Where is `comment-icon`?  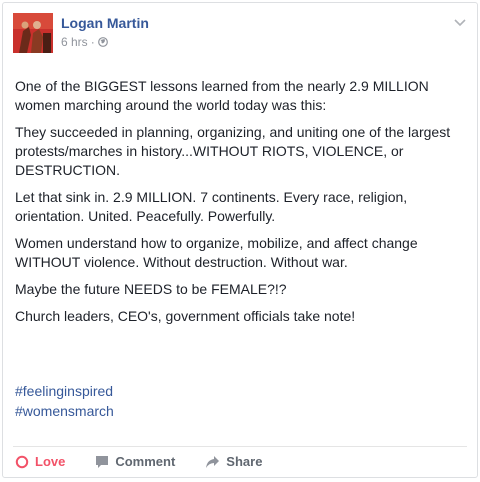
comment-icon is located at coordinates (102, 461).